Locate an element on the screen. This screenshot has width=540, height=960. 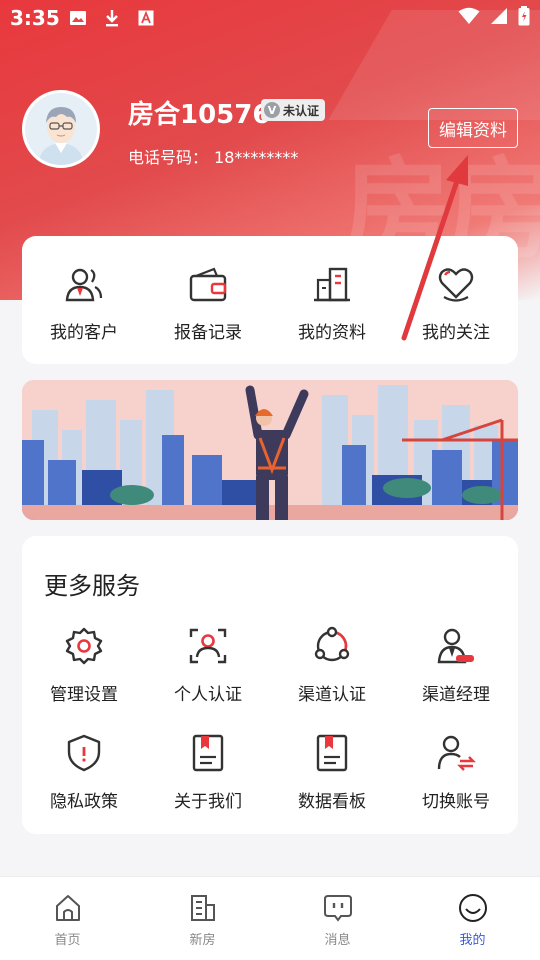
home-icon is located at coordinates (68, 910).